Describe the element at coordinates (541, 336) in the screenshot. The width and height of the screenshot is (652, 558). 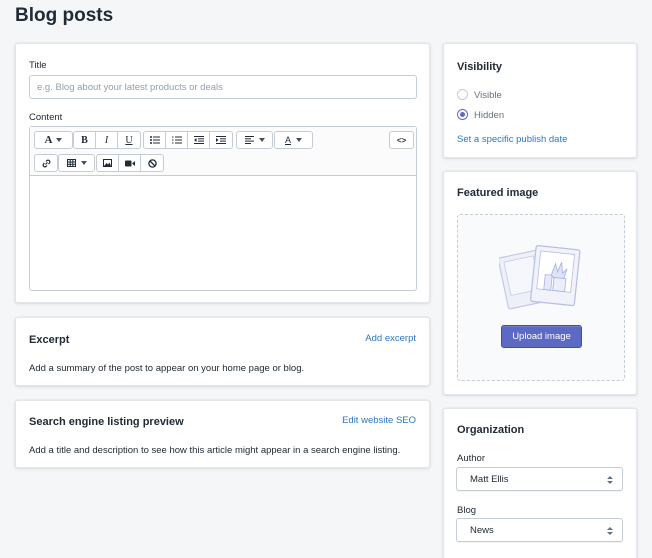
I see `upload-image-button: Upload image` at that location.